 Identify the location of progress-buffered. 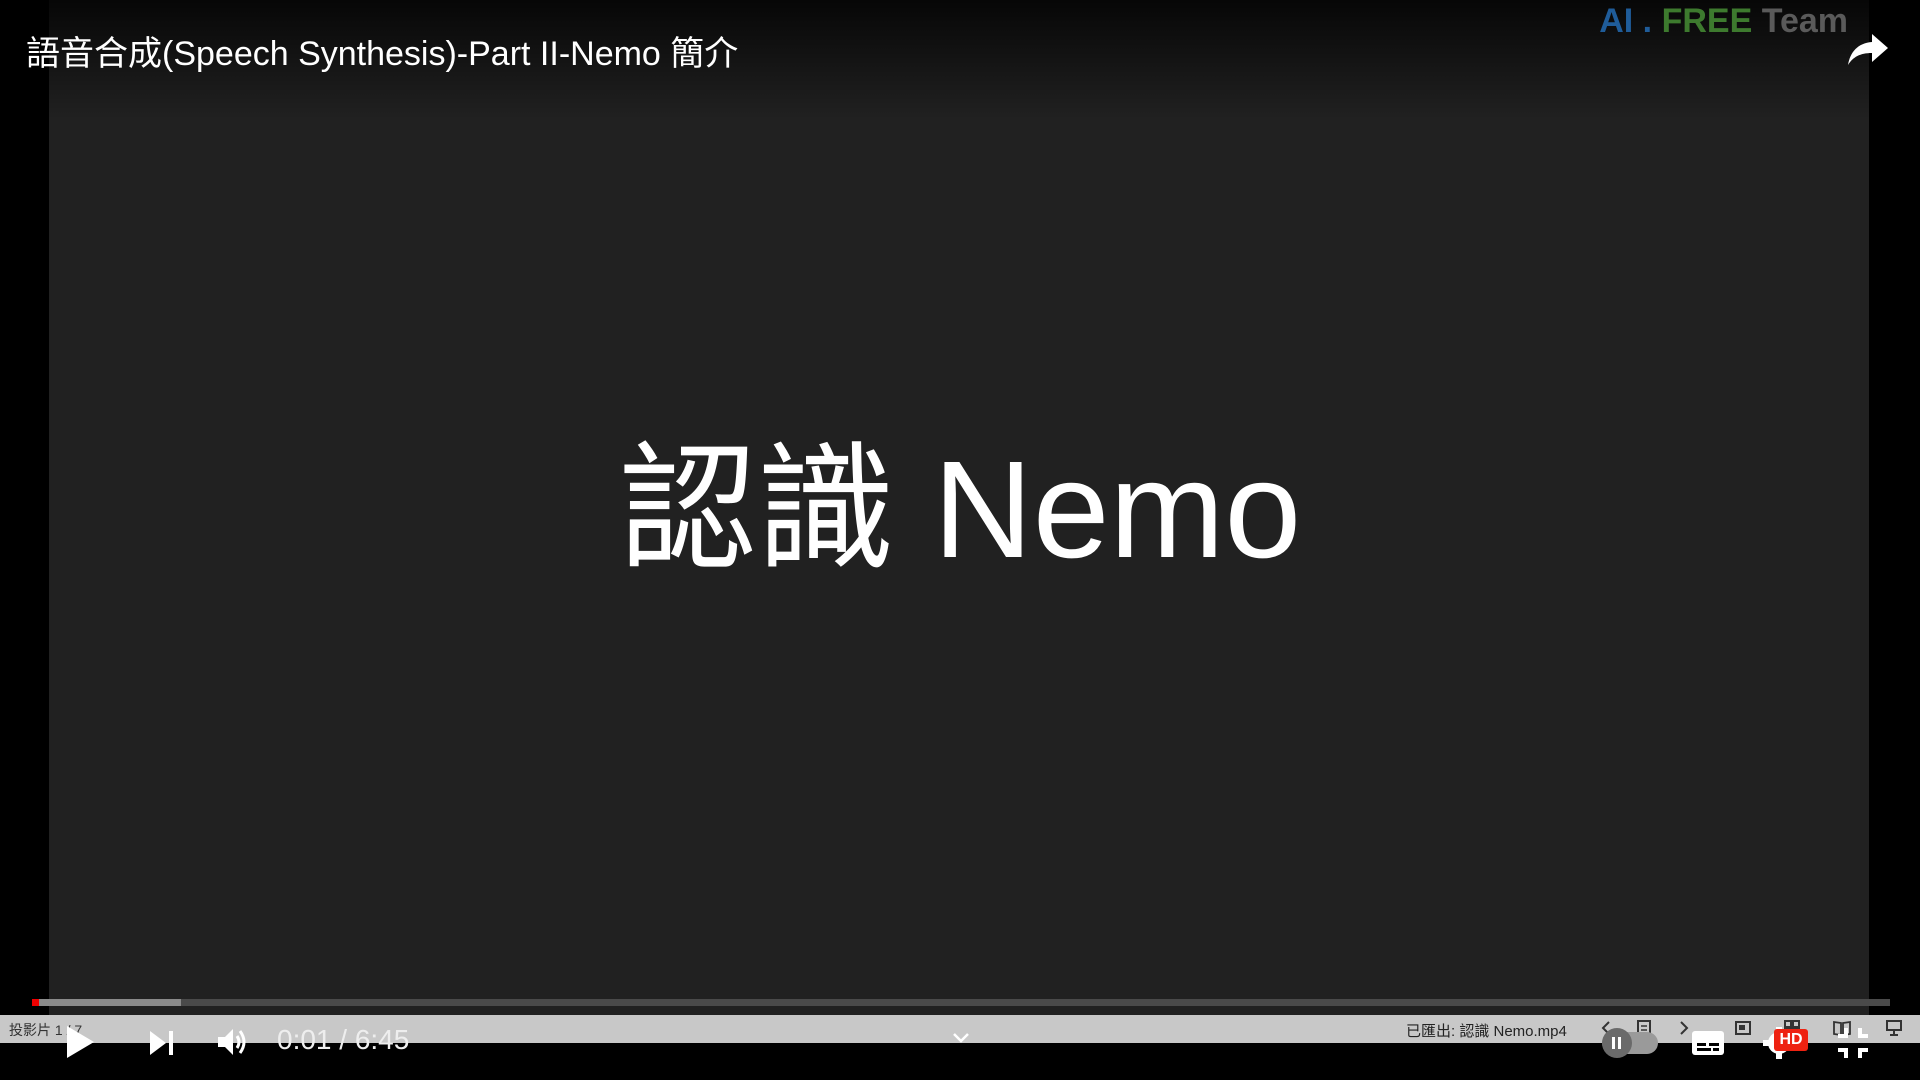
(106, 1002).